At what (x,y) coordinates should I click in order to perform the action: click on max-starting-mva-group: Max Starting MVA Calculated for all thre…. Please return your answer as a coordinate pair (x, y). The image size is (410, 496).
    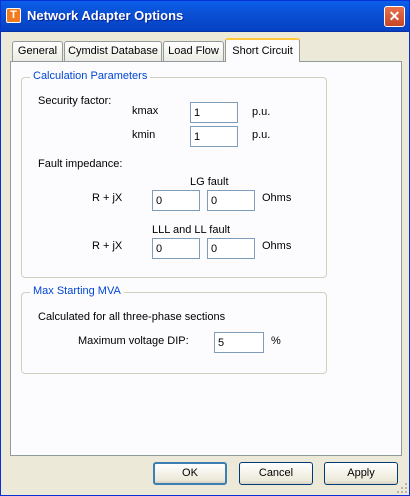
    Looking at the image, I should click on (174, 329).